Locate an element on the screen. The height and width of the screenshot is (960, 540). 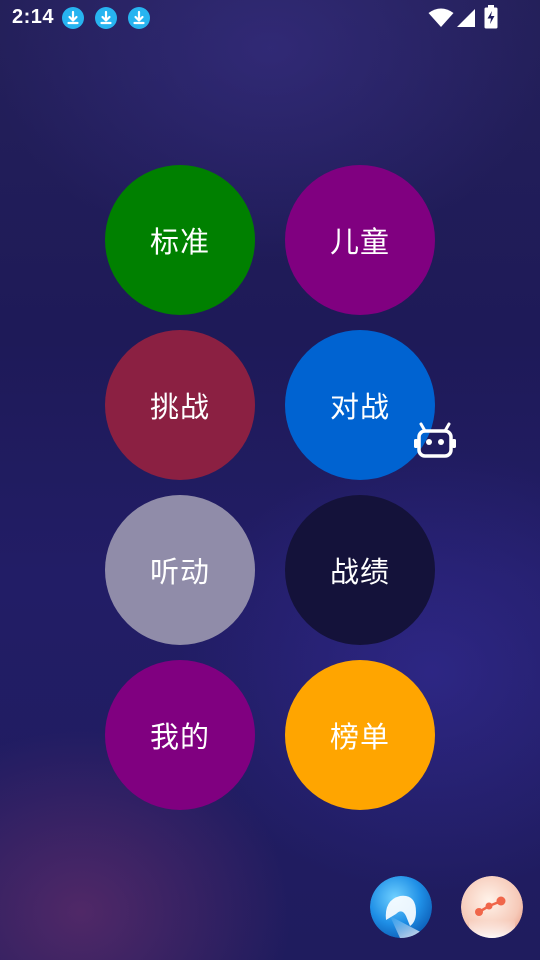
status-bar: 2:14 is located at coordinates (270, 18).